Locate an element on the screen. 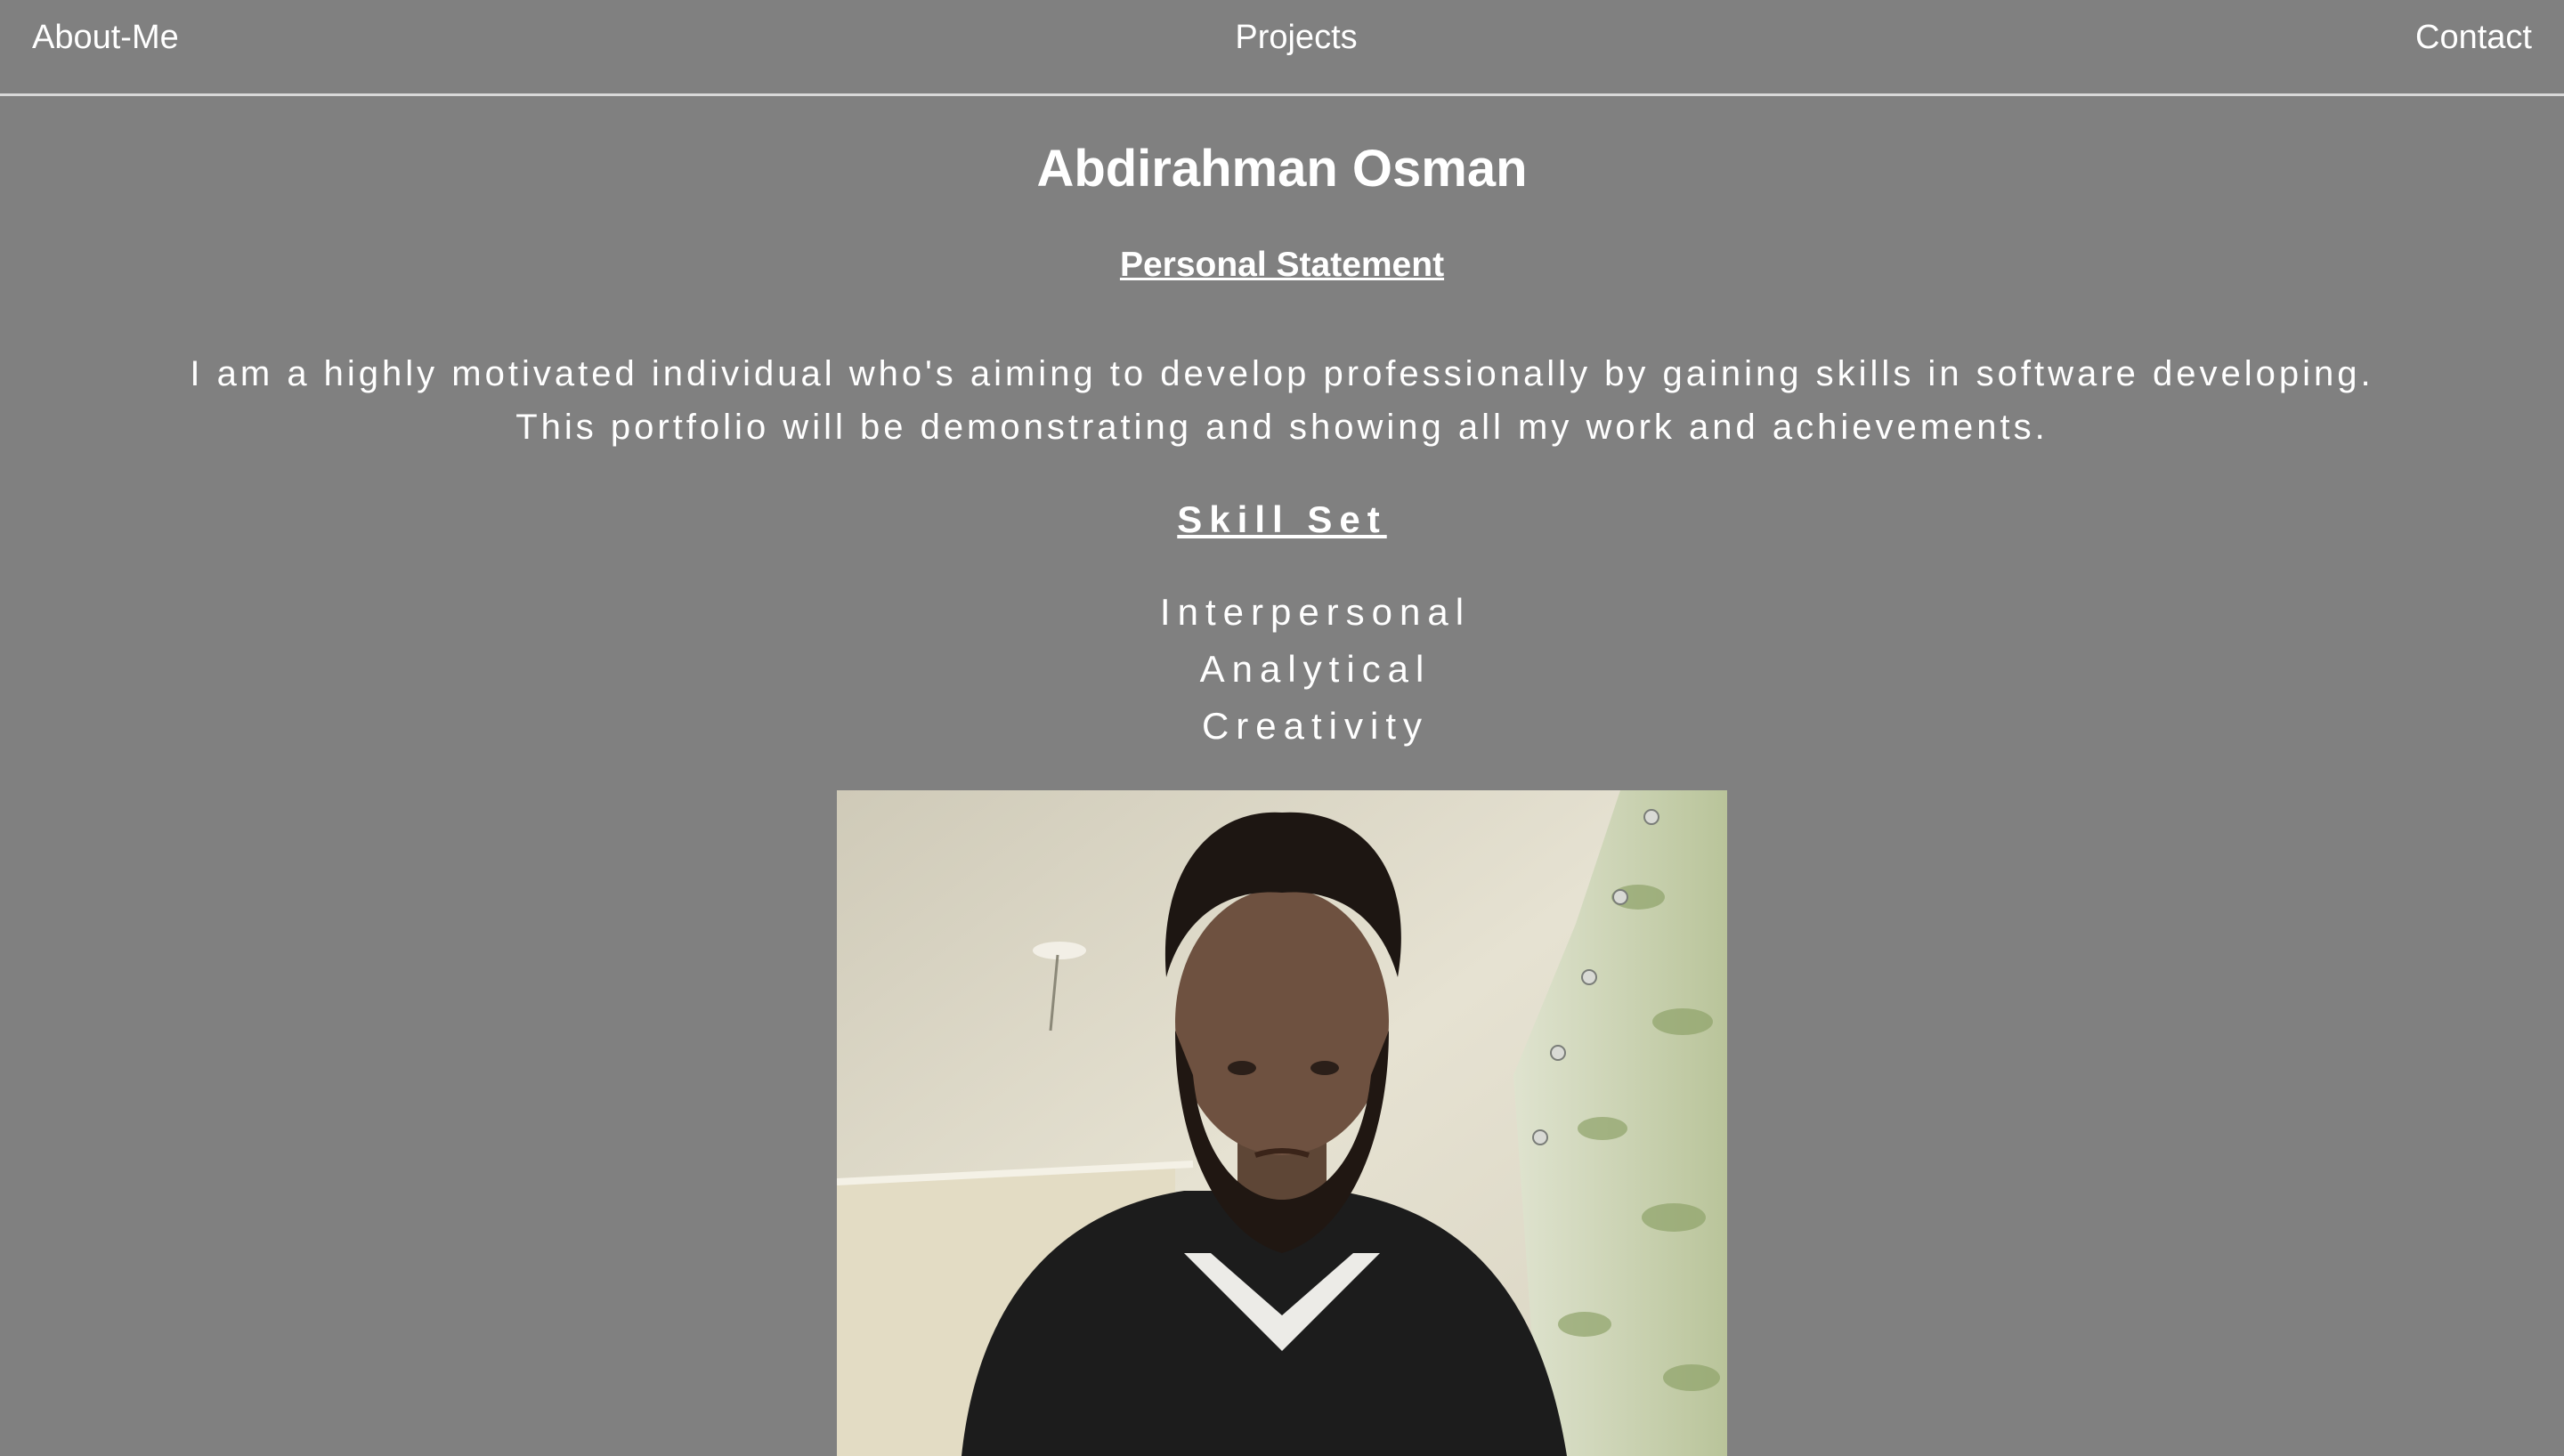 The height and width of the screenshot is (1456, 2564). top-navigation: About-Me Projects Contact is located at coordinates (1282, 48).